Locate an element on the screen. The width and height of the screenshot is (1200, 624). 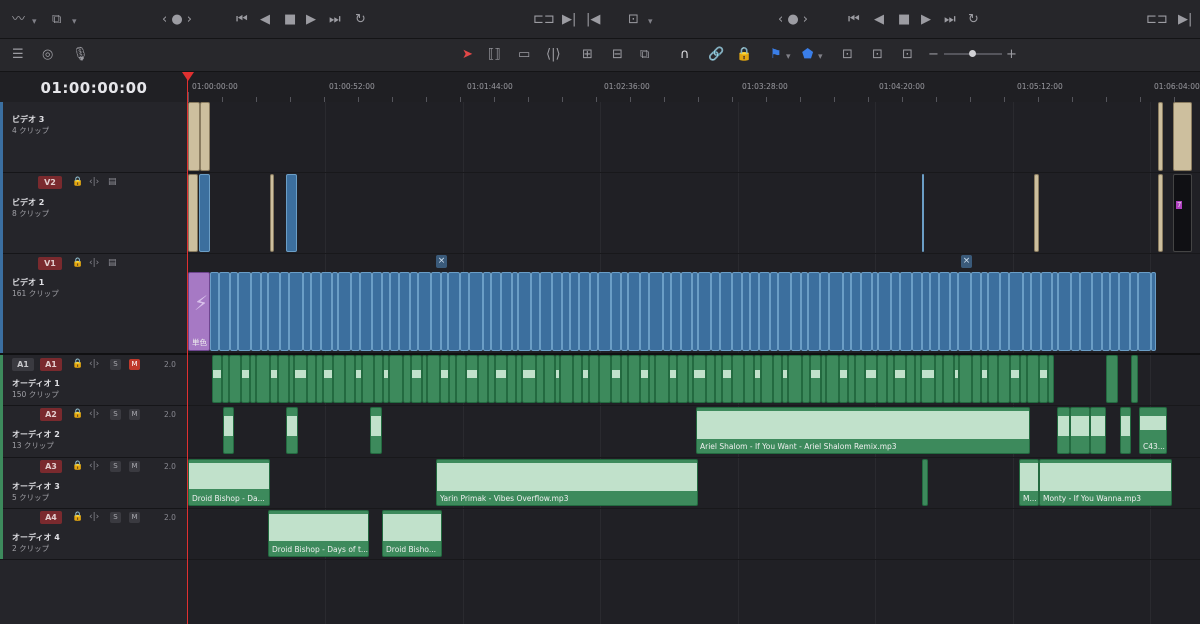
zoom-slider-handle is located at coordinates (972, 53).